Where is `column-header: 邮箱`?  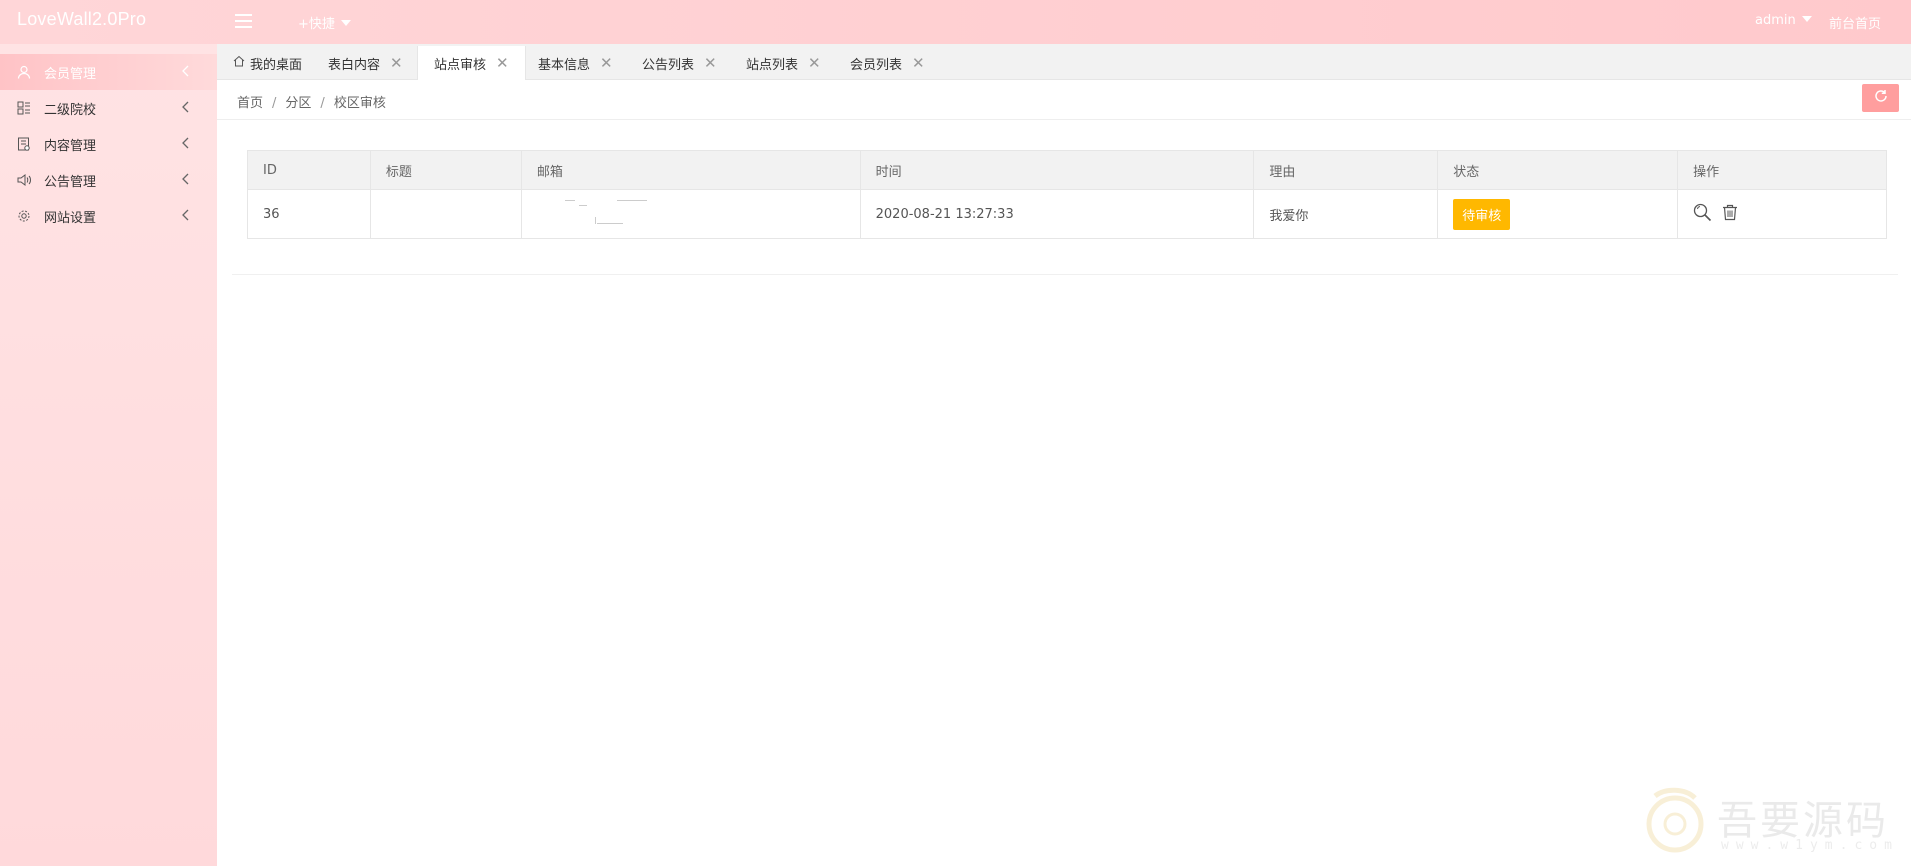 column-header: 邮箱 is located at coordinates (690, 170).